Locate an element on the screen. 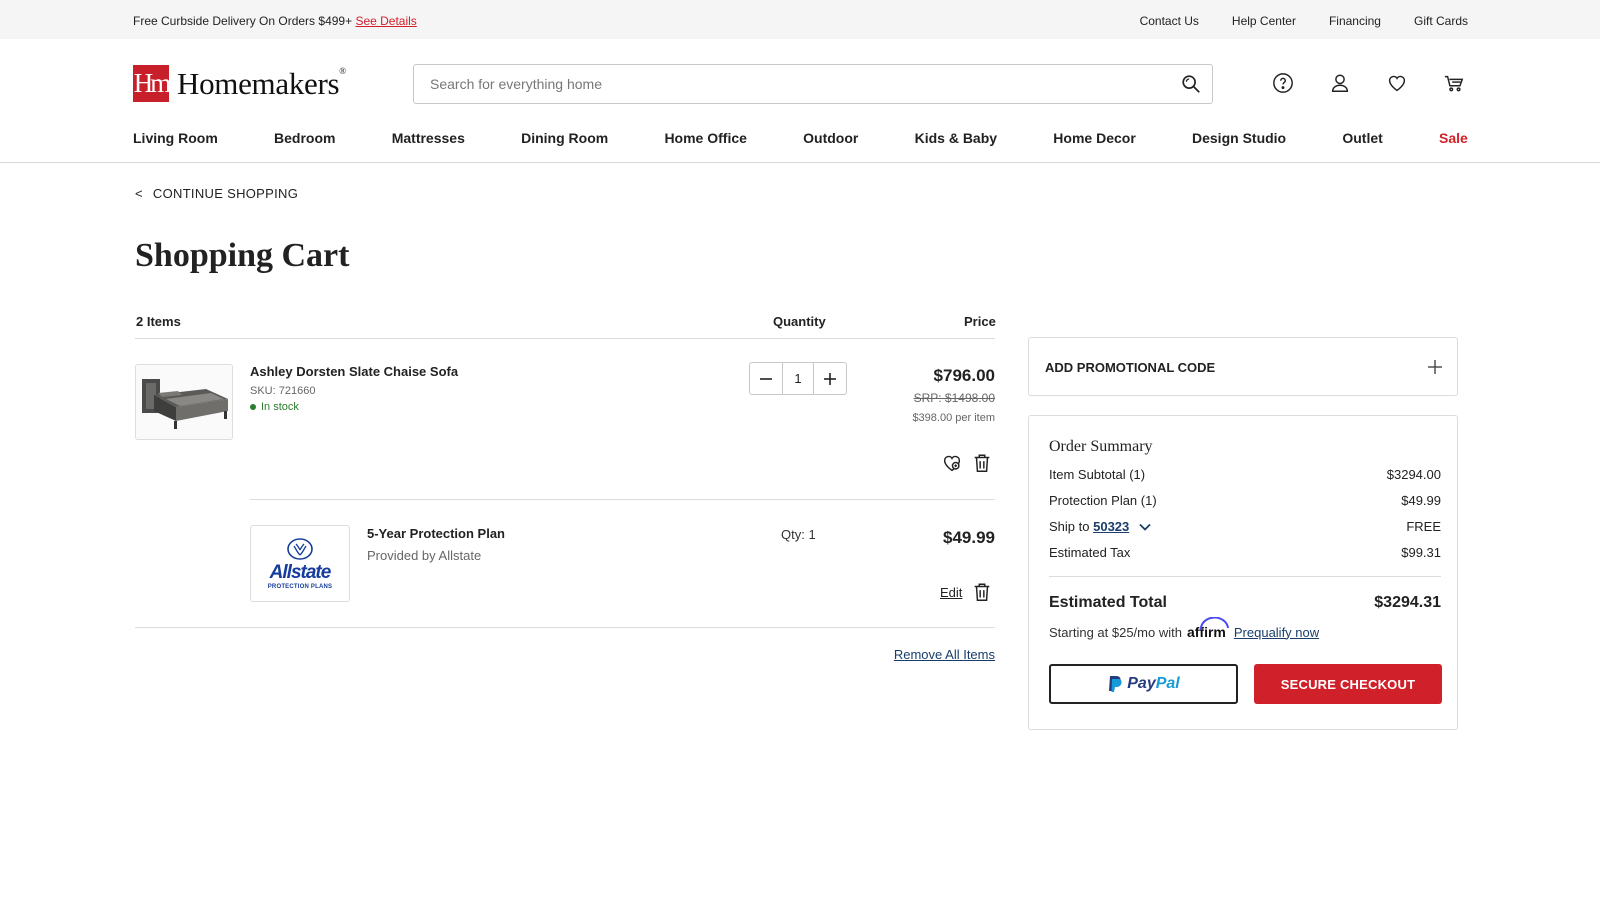  nav-mattresses: Mattresses is located at coordinates (428, 138).